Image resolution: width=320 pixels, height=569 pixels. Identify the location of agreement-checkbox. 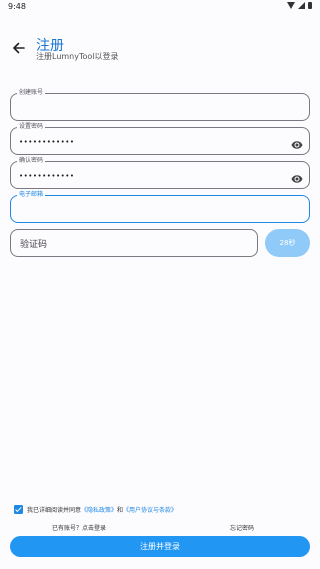
(18, 509).